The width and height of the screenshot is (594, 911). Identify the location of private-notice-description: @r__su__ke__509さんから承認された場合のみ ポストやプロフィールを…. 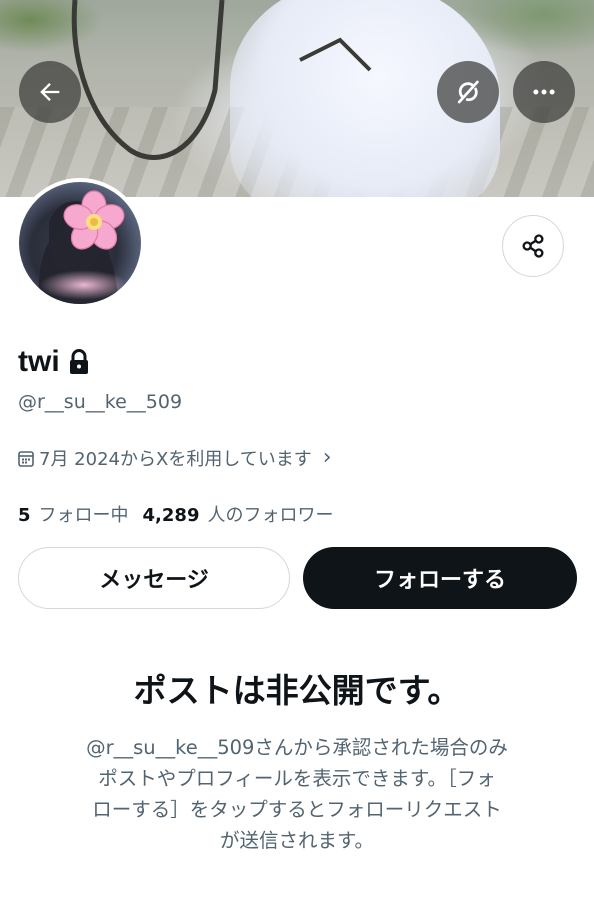
(297, 794).